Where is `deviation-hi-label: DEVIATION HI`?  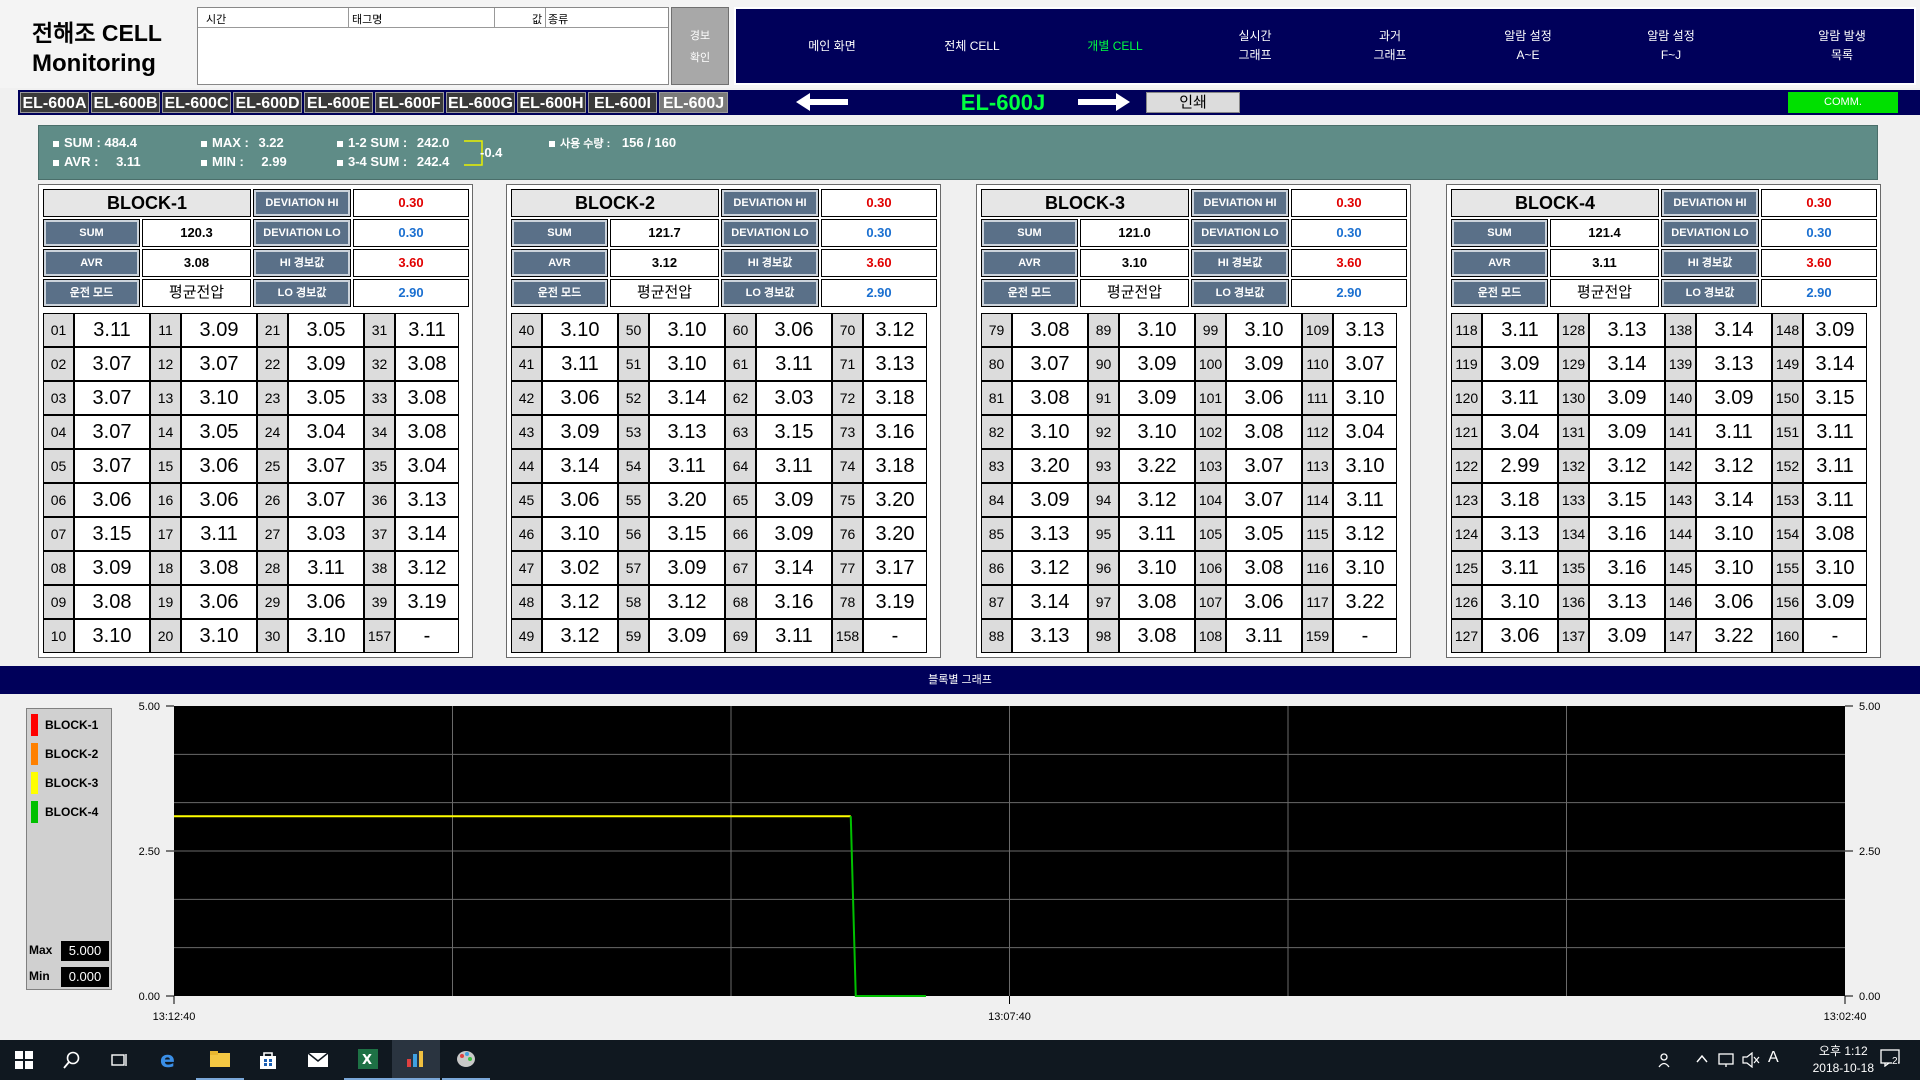
deviation-hi-label: DEVIATION HI is located at coordinates (1710, 203).